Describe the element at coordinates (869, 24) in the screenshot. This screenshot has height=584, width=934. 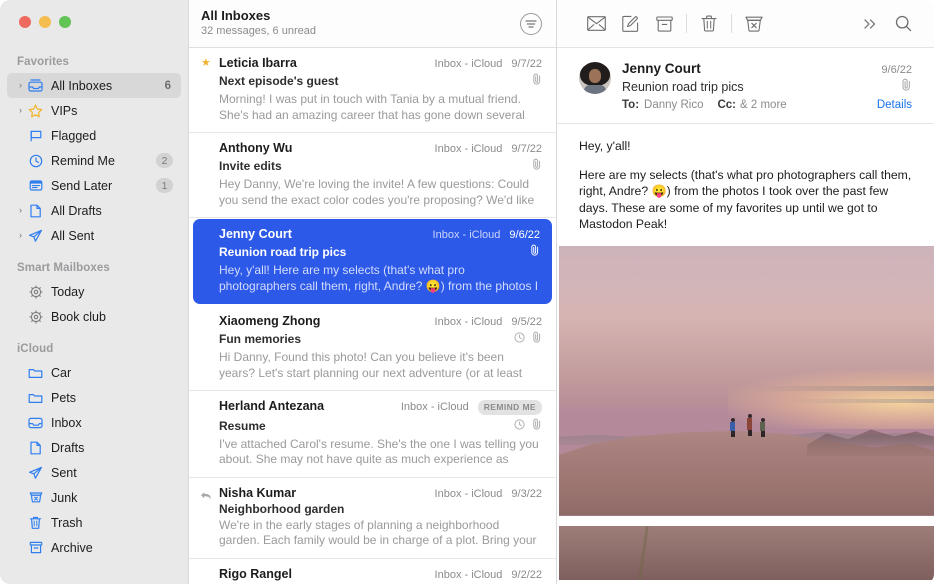
I see `chevron-double-right-icon` at that location.